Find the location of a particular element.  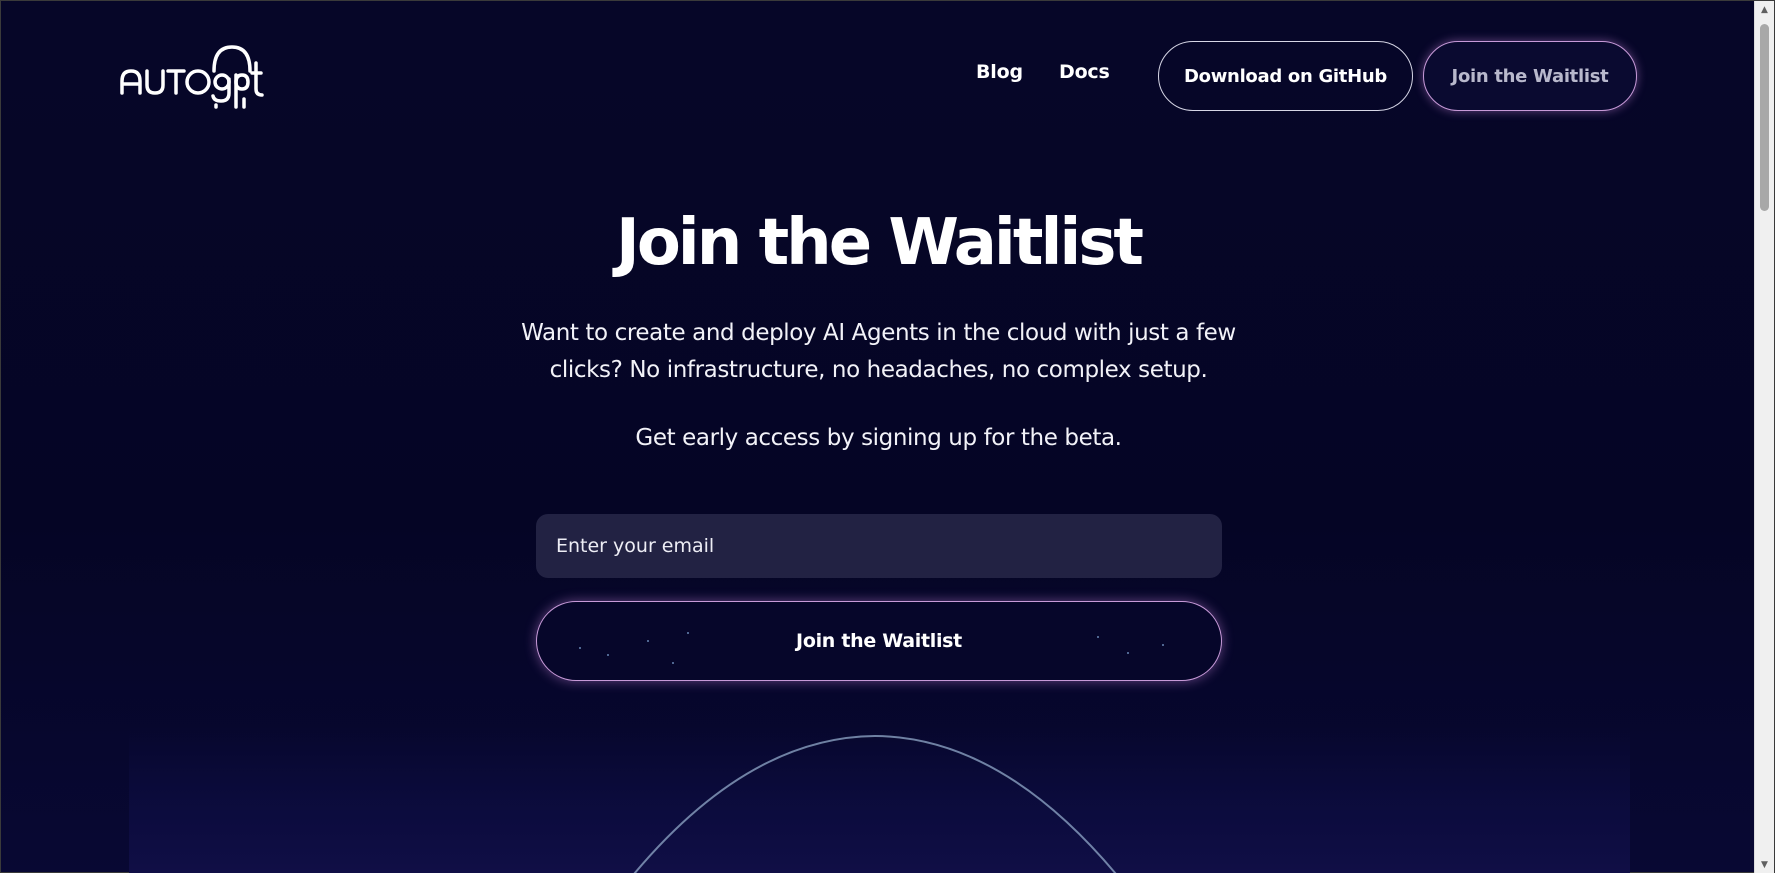

header-join-waitlist-button: Join the Waitlist is located at coordinates (1530, 76).